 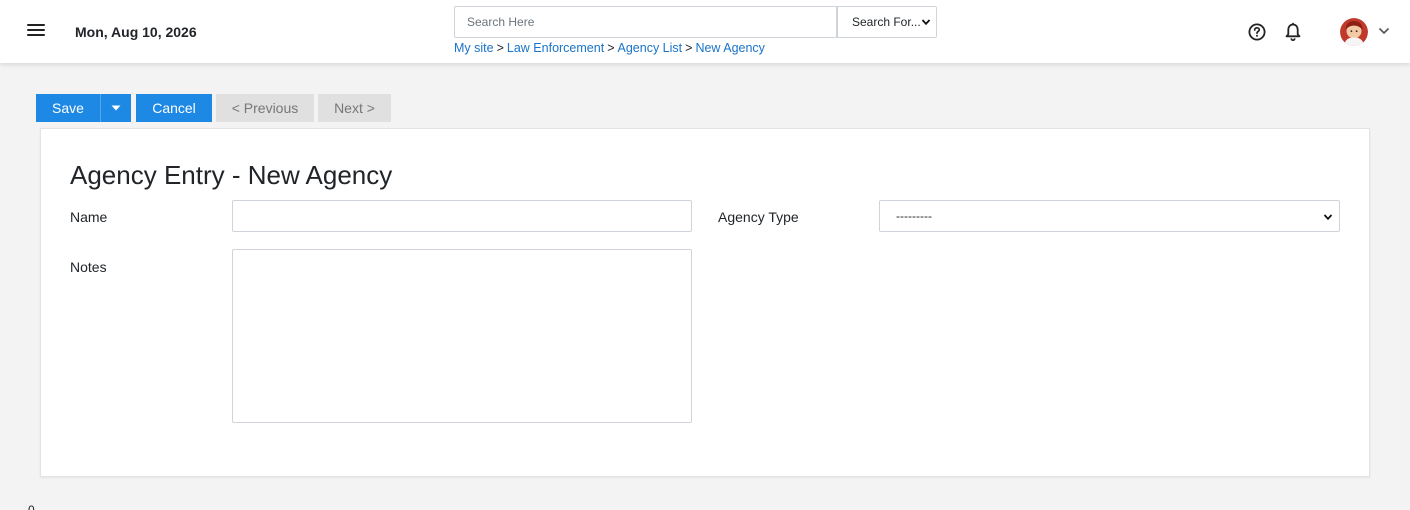 I want to click on bell-icon, so click(x=1293, y=32).